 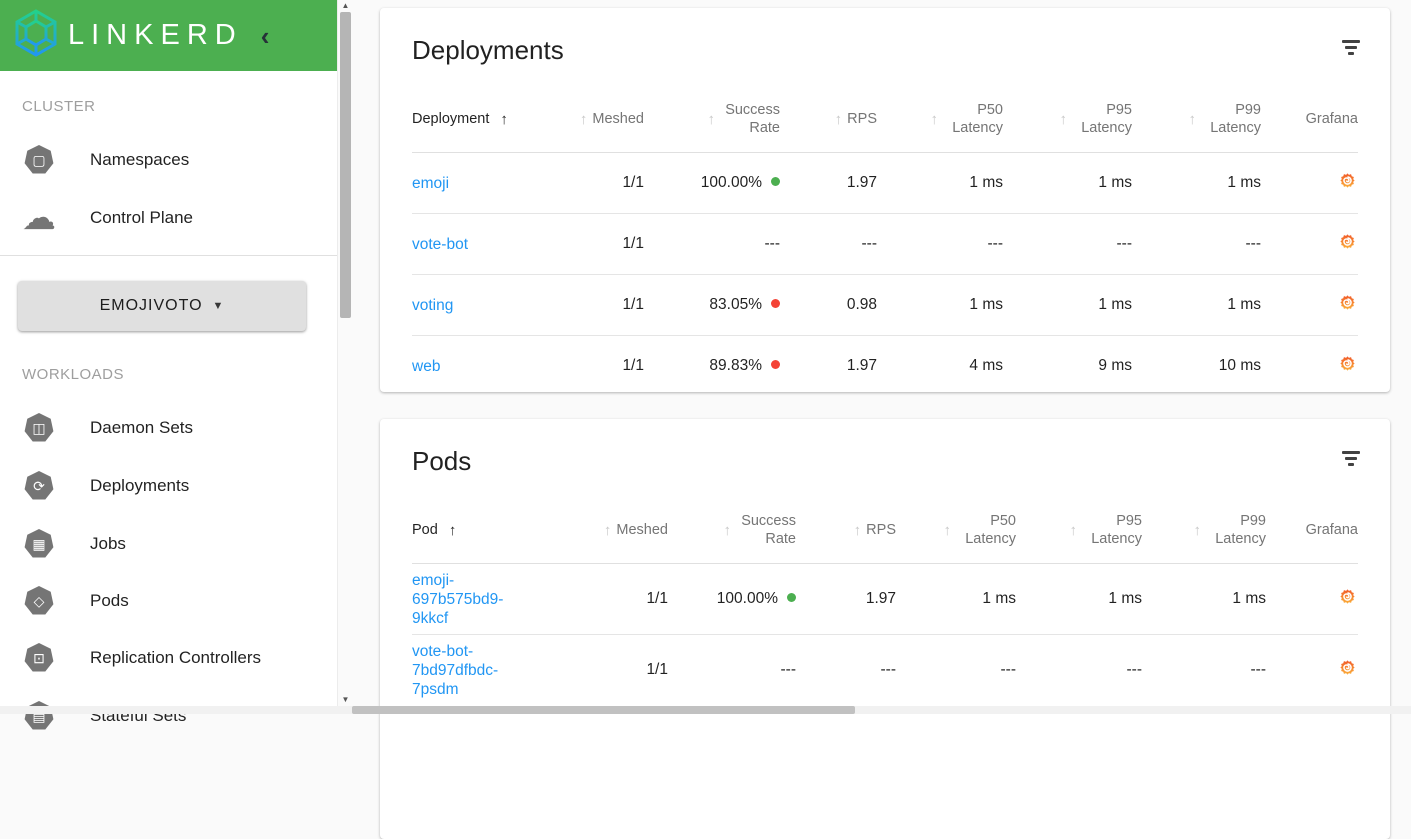 I want to click on sidebar-item-label: Replication Controllers, so click(x=176, y=657).